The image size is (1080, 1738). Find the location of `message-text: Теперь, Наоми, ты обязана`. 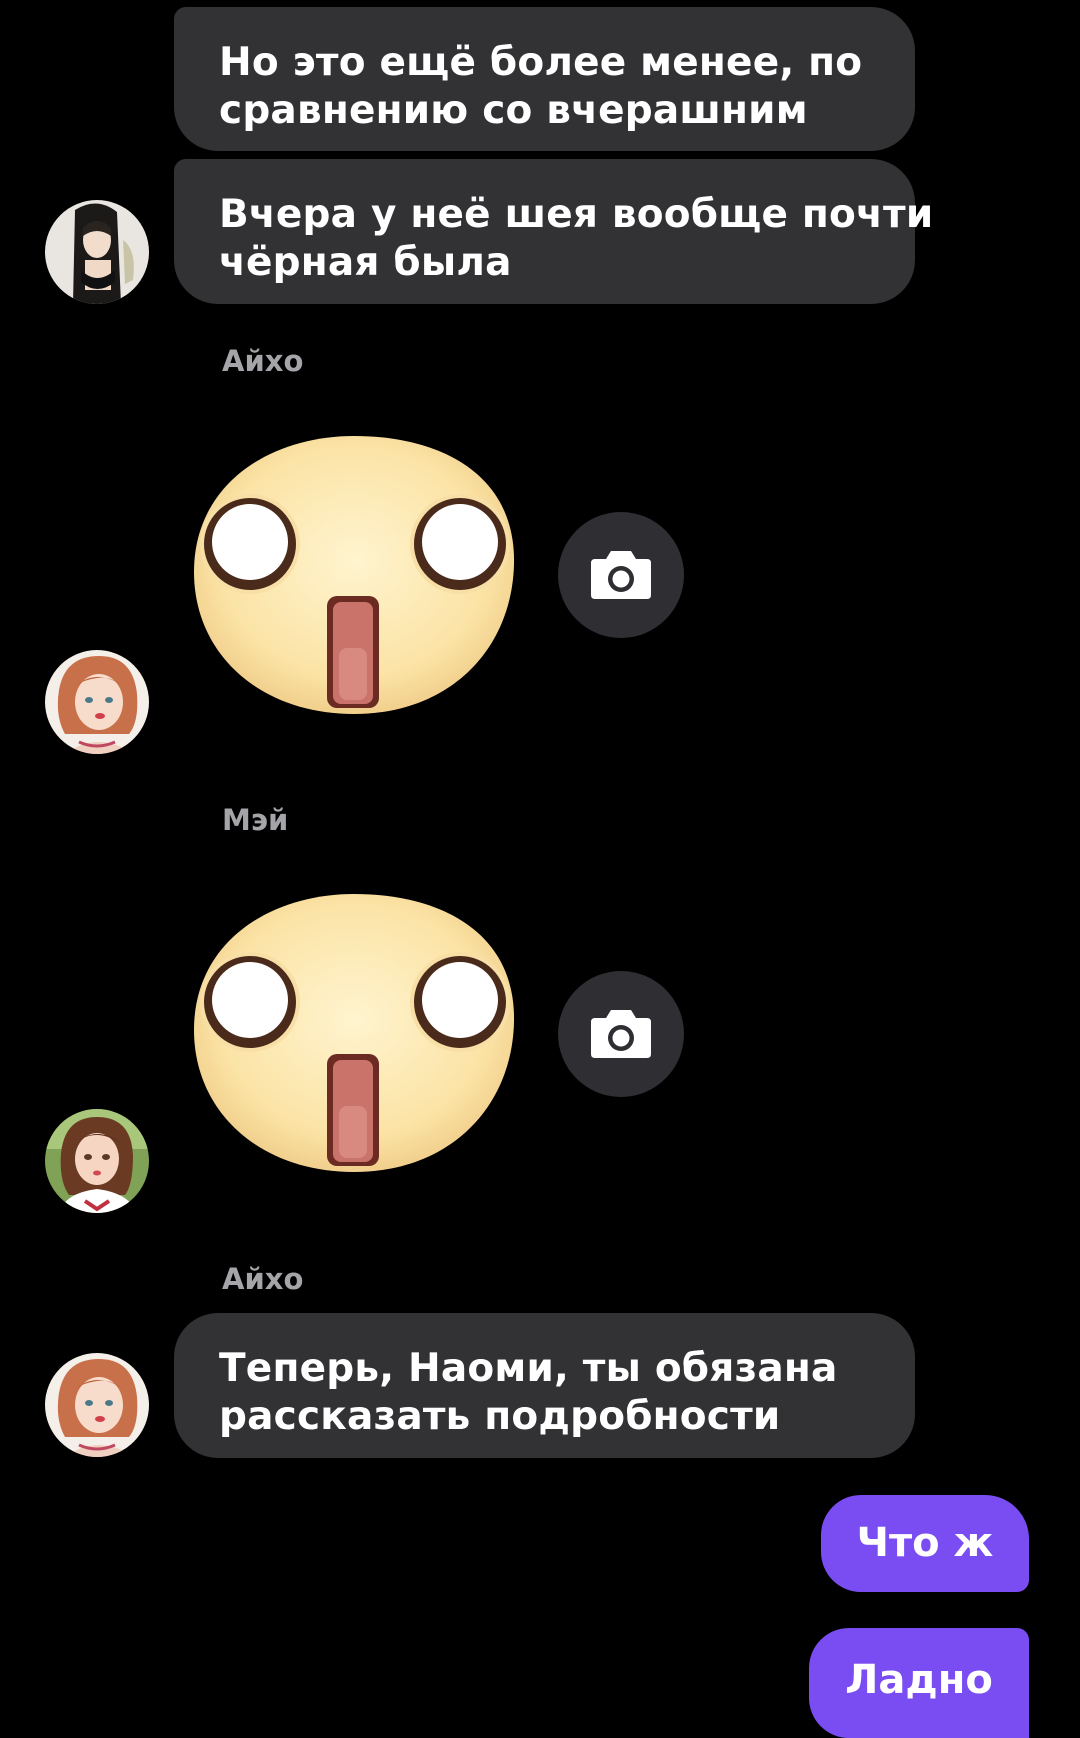

message-text: Теперь, Наоми, ты обязана is located at coordinates (528, 1368).